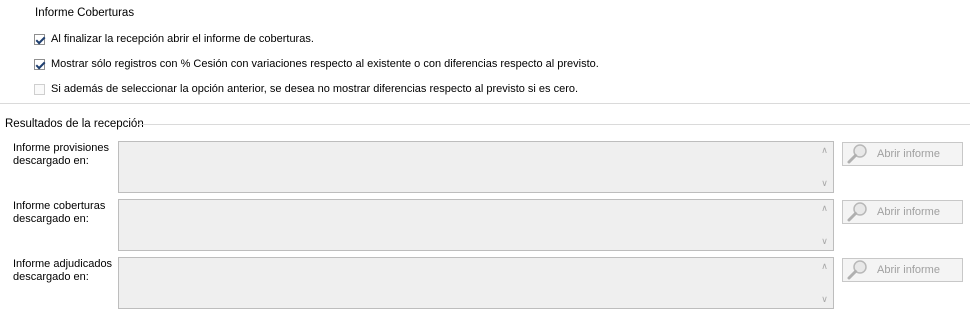  What do you see at coordinates (63, 270) in the screenshot?
I see `adjudicados-label: Informe adjudicados descargado en:` at bounding box center [63, 270].